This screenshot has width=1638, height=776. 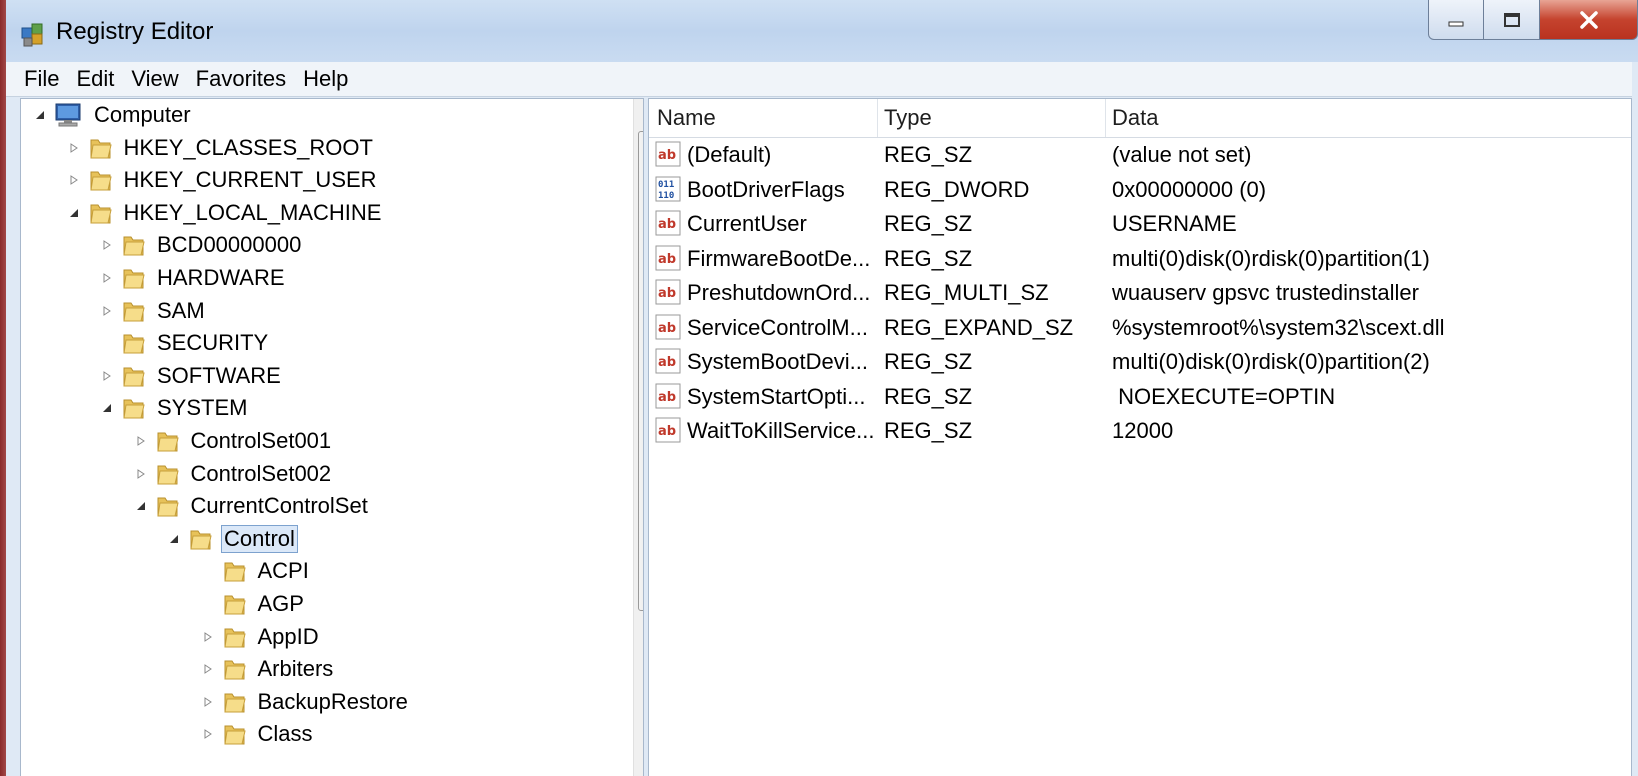 I want to click on tree-node-label: Arbiters, so click(x=296, y=669).